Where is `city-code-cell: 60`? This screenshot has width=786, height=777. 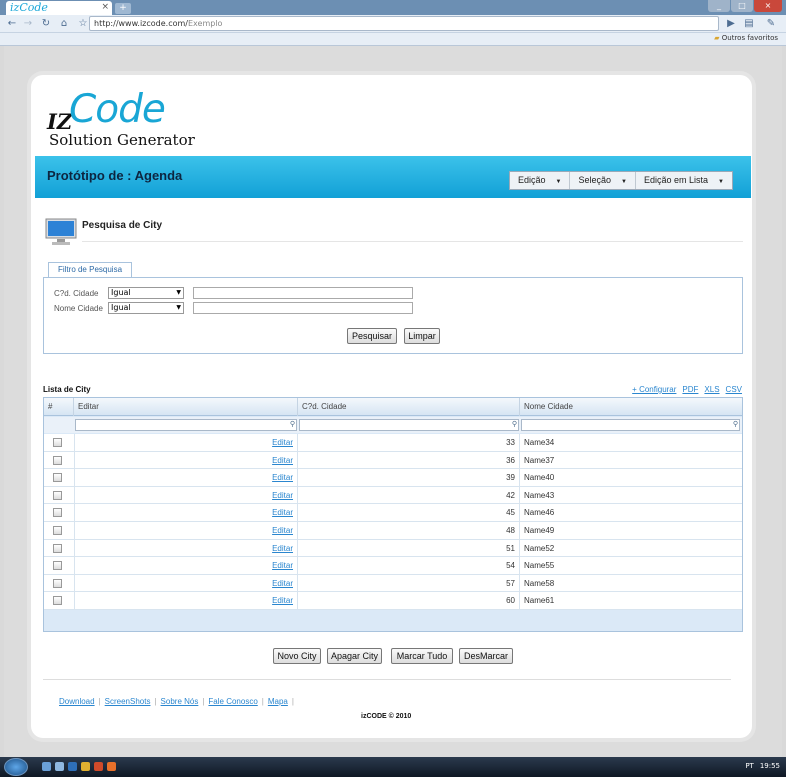 city-code-cell: 60 is located at coordinates (409, 600).